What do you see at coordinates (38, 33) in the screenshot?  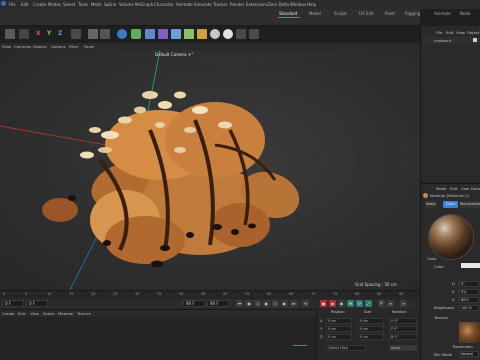 I see `x-axis-lock-icon: X` at bounding box center [38, 33].